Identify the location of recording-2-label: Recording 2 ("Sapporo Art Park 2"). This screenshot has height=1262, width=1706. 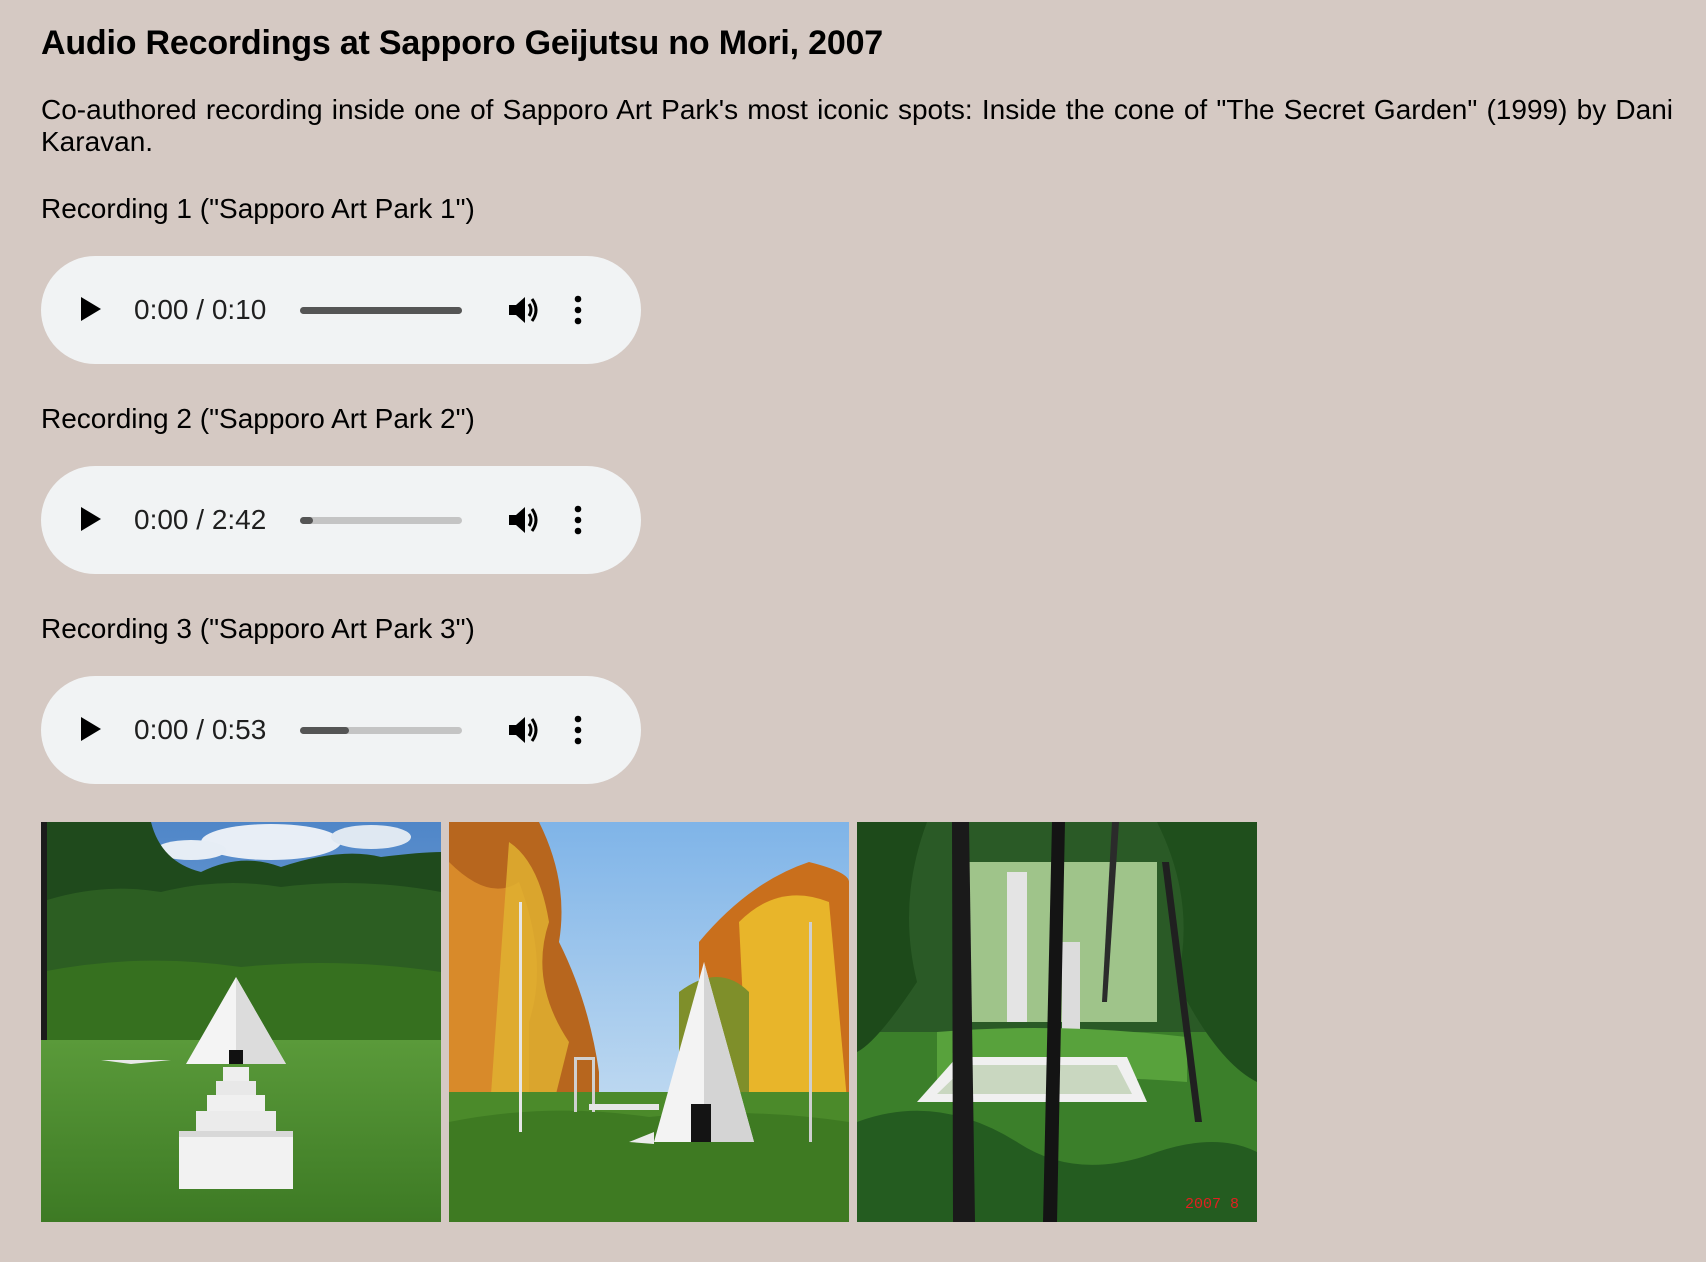
(258, 418).